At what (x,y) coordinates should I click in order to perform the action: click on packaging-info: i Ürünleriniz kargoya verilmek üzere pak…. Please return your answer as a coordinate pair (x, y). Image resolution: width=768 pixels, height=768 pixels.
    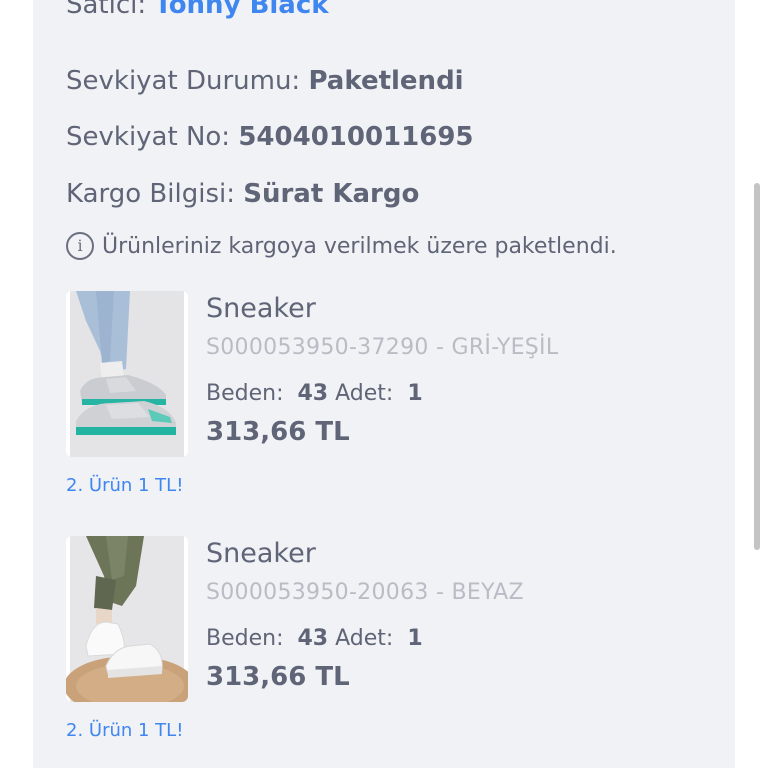
    Looking at the image, I should click on (341, 246).